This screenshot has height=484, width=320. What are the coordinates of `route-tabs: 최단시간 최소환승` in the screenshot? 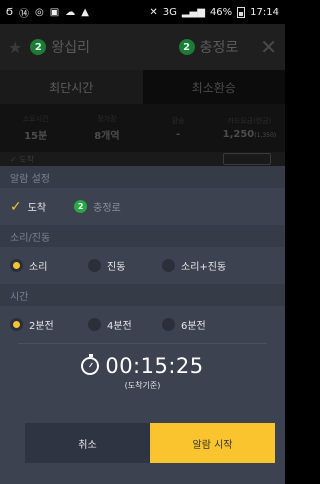 It's located at (142, 87).